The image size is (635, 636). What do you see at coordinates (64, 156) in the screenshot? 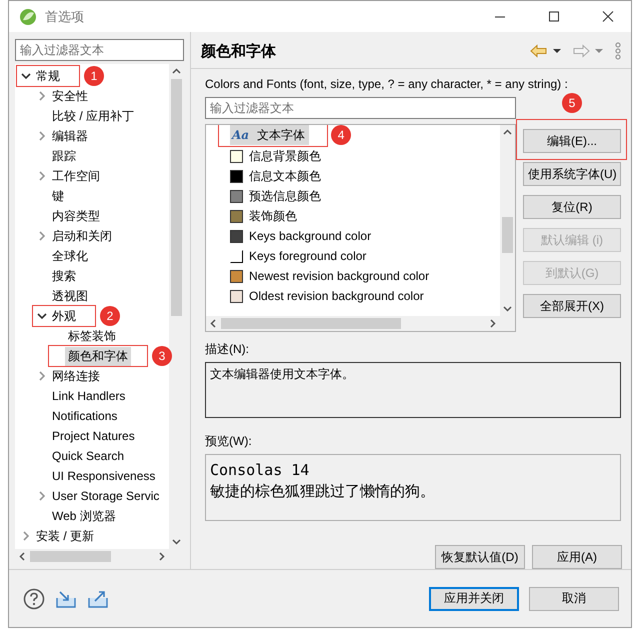
I see `tree-item: 跟踪` at bounding box center [64, 156].